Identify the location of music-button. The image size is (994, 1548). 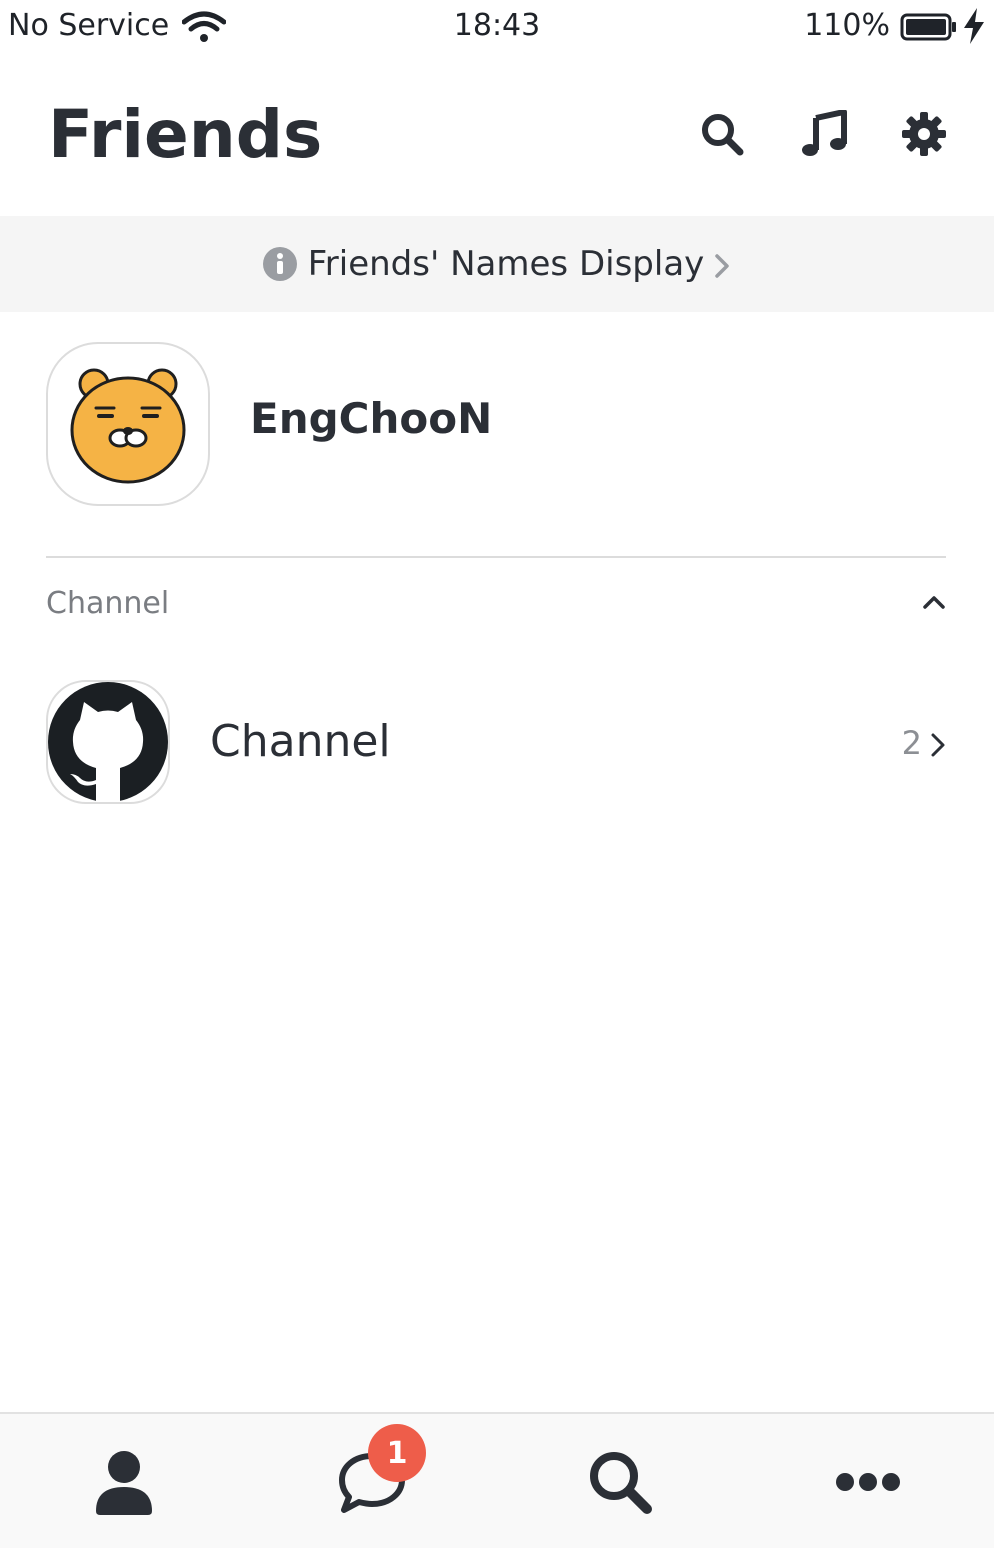
(824, 134).